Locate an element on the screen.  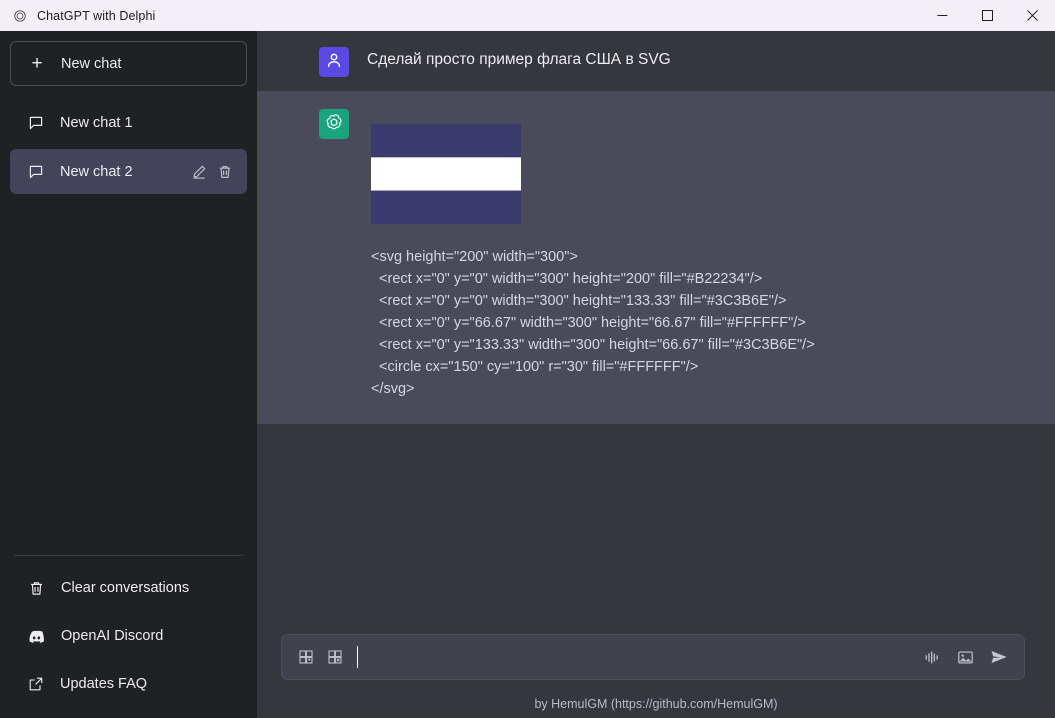
window-controls is located at coordinates (987, 15).